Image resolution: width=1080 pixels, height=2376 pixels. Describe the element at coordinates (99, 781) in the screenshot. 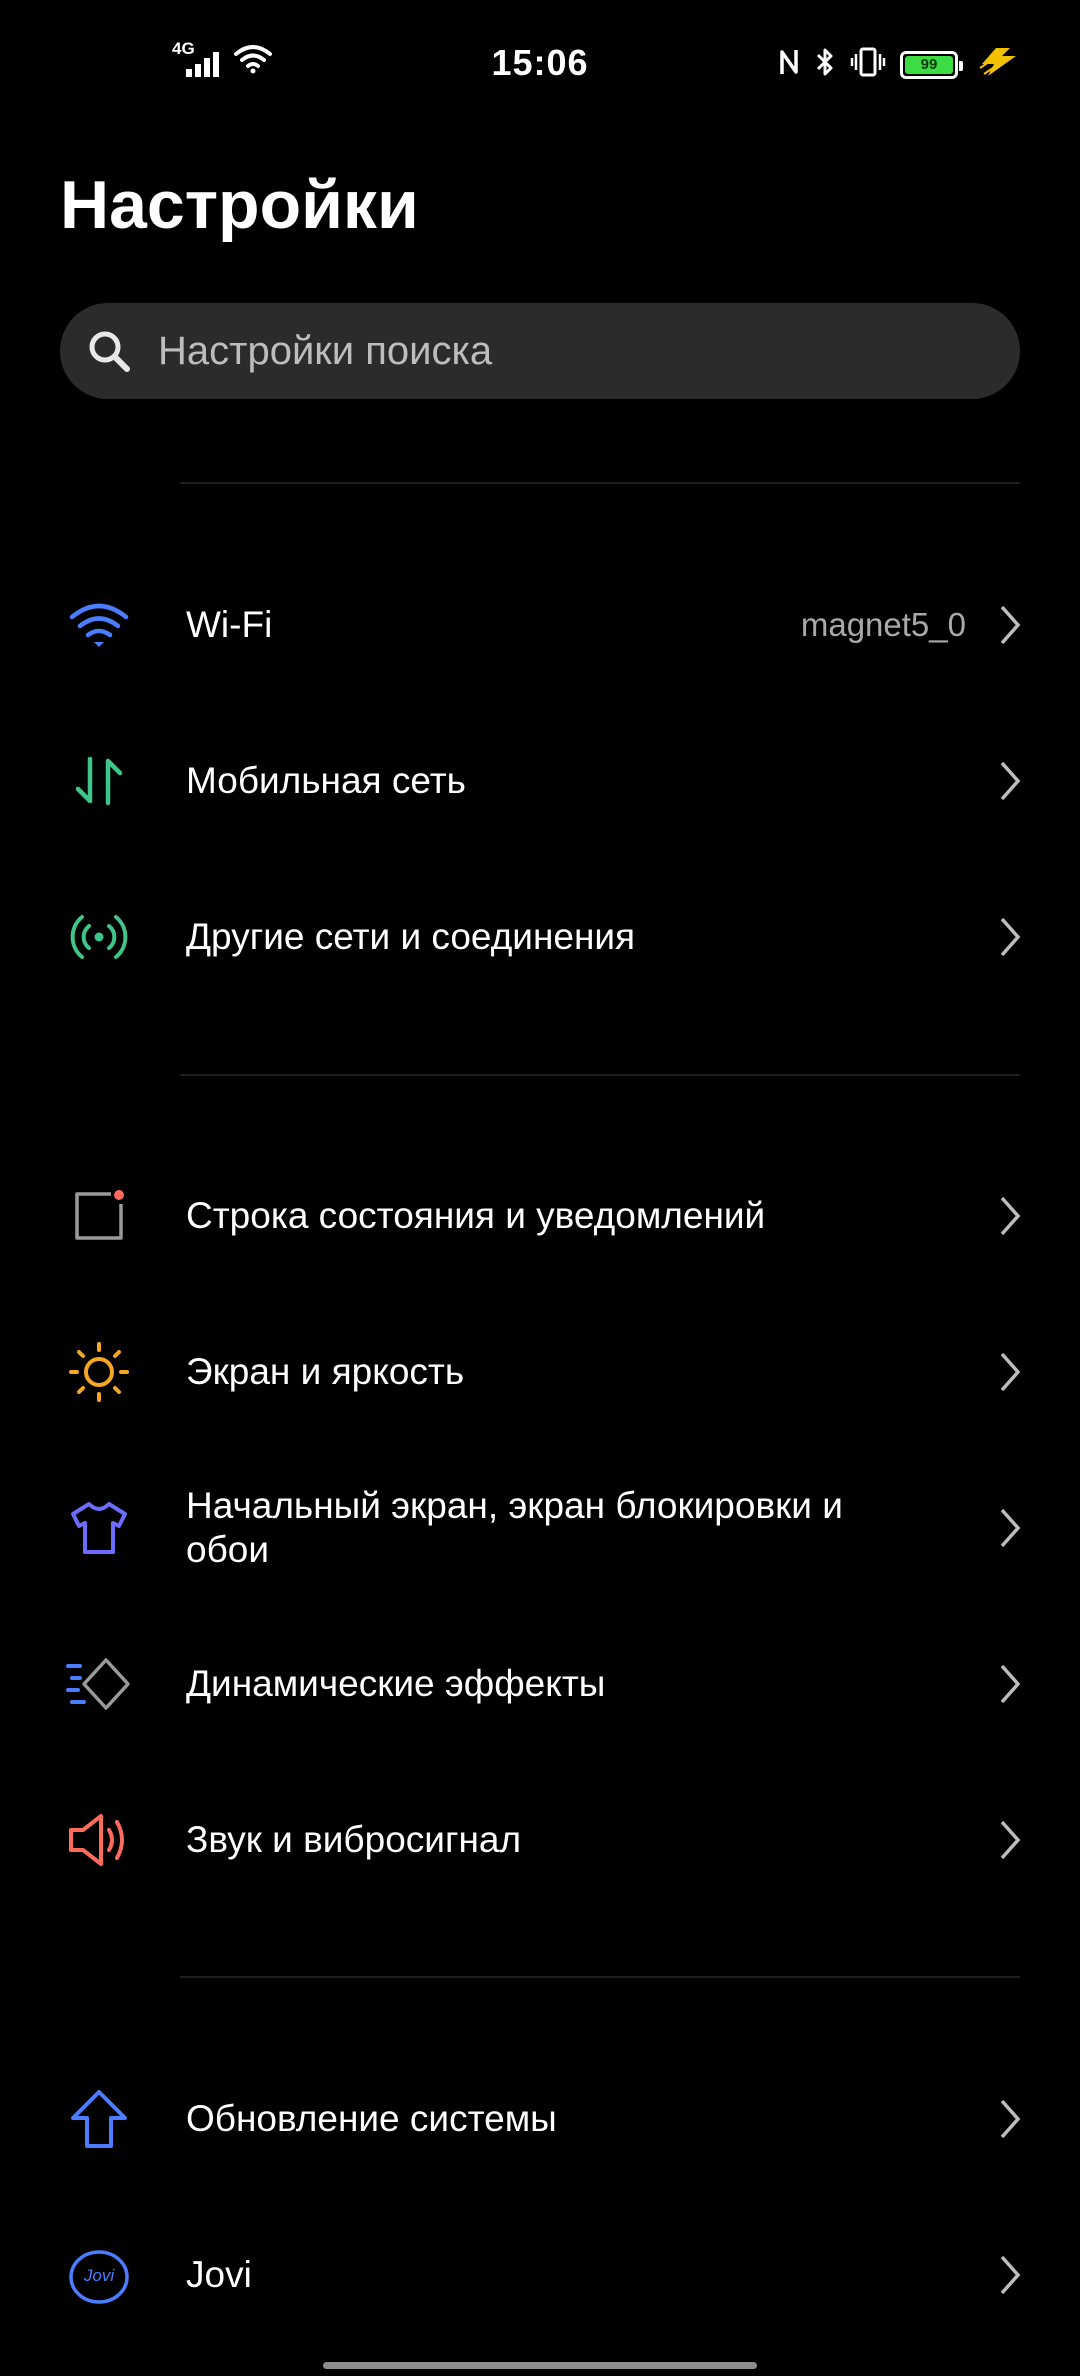

I see `mobile-data-icon` at that location.